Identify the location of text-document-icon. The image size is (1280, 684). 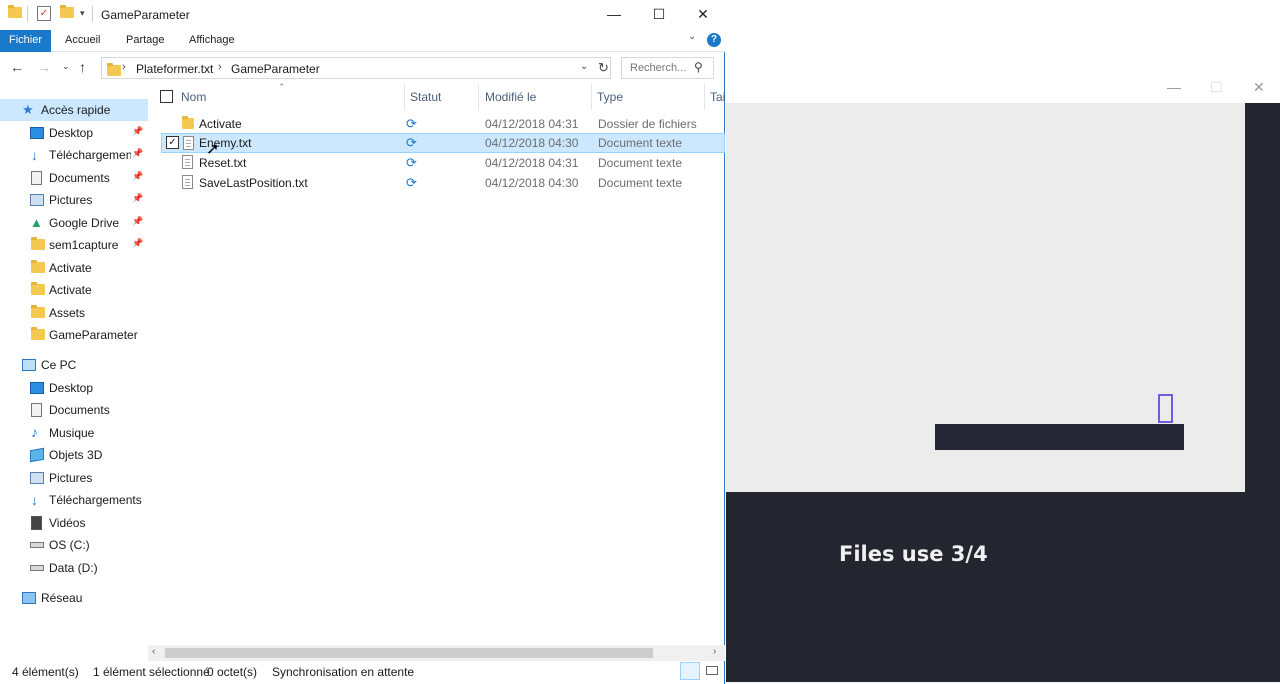
(188, 143).